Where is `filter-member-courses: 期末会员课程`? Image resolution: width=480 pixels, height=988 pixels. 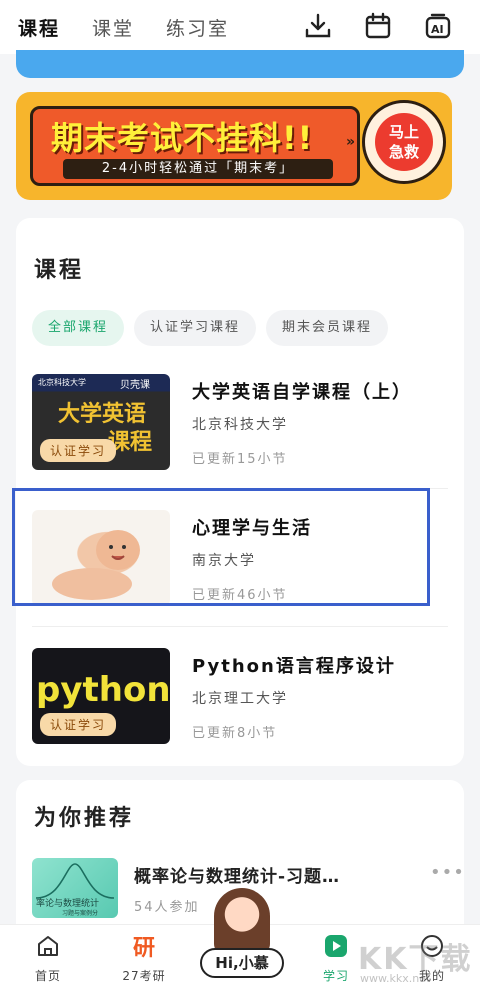 filter-member-courses: 期末会员课程 is located at coordinates (327, 328).